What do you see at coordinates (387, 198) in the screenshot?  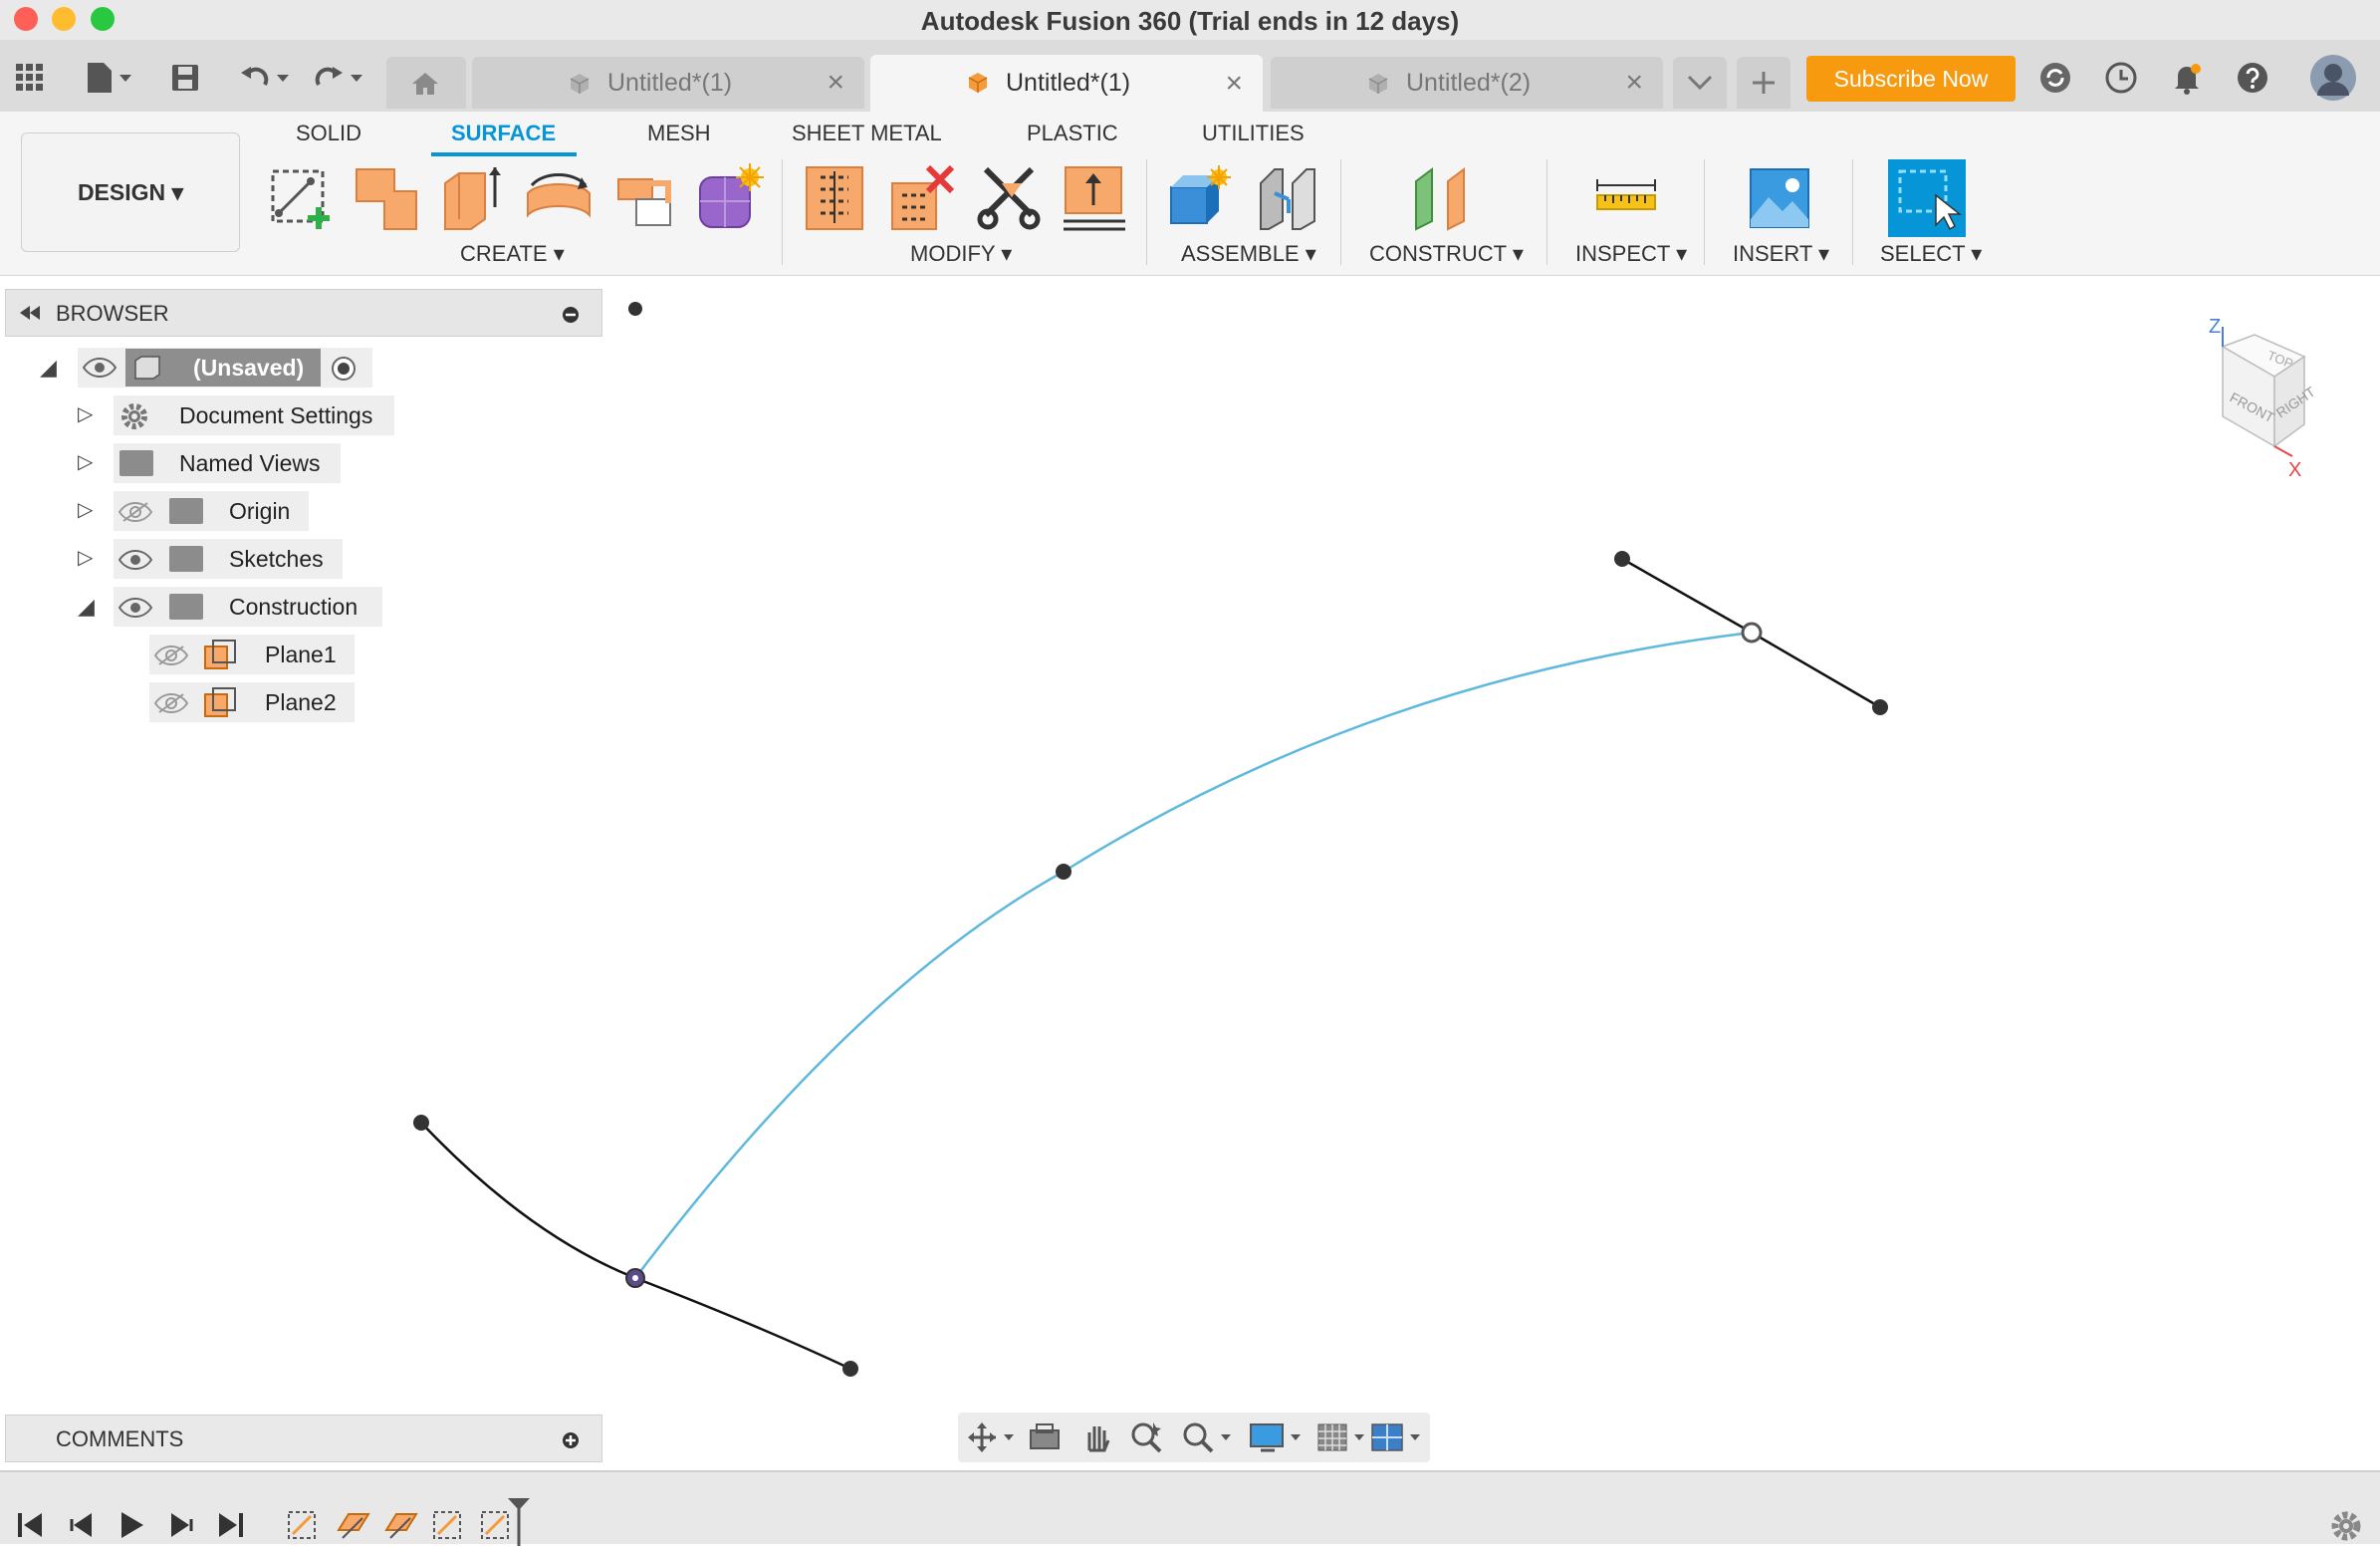 I see `extrude-icon` at bounding box center [387, 198].